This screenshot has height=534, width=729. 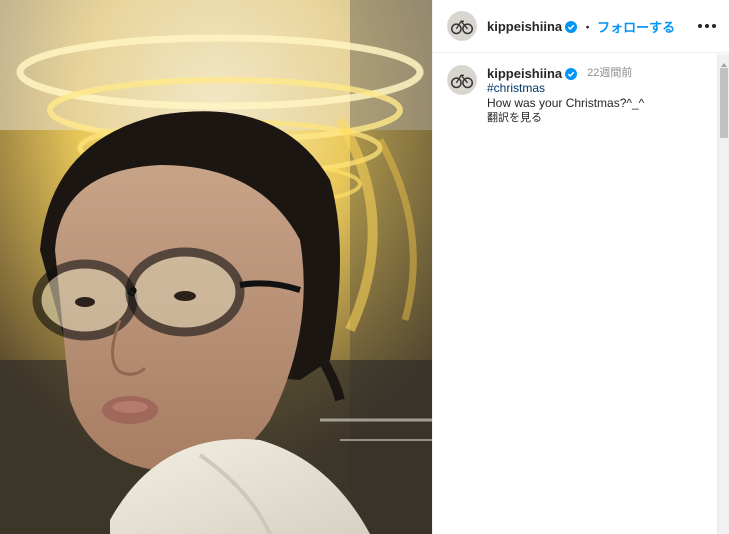 I want to click on post-time: 22週間前, so click(x=609, y=73).